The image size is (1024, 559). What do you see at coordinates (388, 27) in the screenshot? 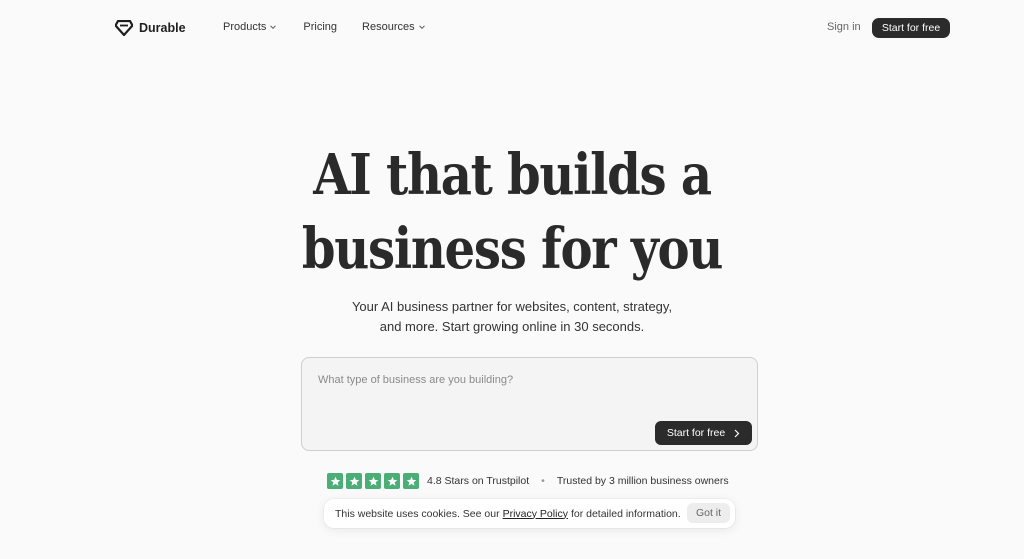
I see `nav-resources-label: Resources` at bounding box center [388, 27].